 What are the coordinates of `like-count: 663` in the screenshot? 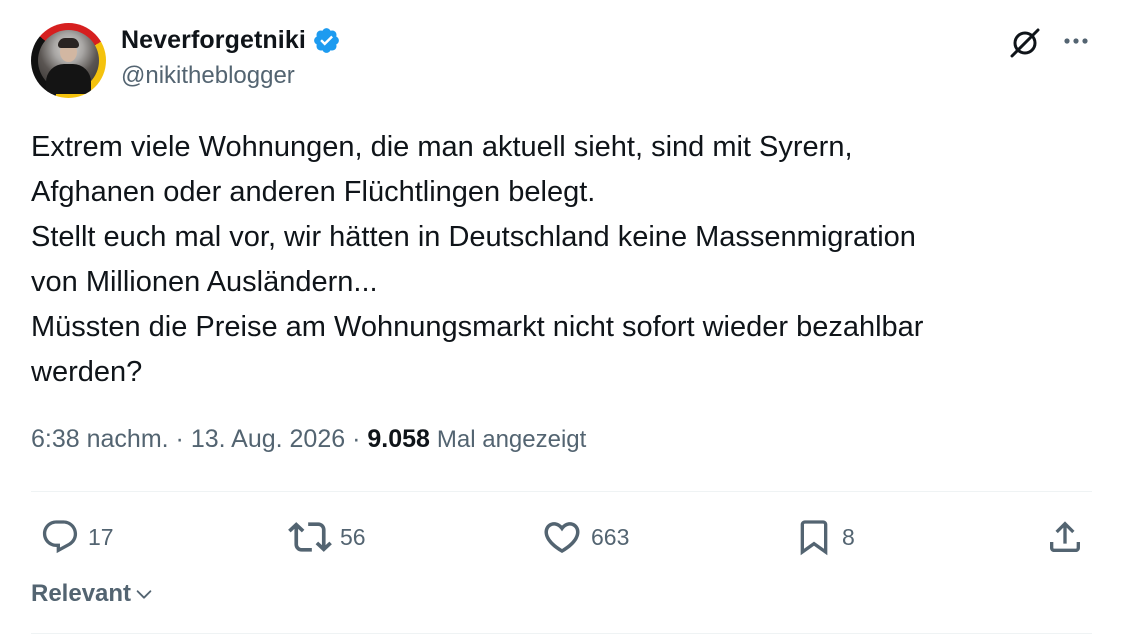 It's located at (610, 536).